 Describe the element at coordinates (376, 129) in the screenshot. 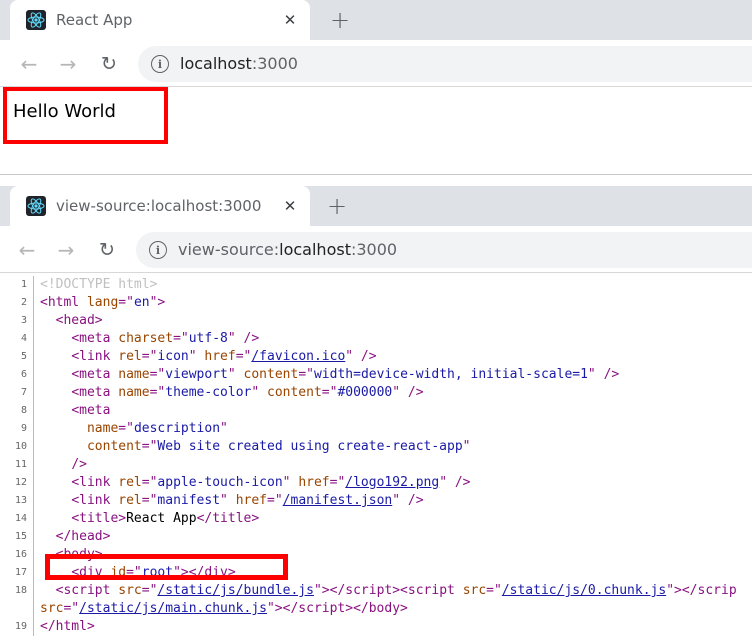

I see `page-content: Hello World` at that location.